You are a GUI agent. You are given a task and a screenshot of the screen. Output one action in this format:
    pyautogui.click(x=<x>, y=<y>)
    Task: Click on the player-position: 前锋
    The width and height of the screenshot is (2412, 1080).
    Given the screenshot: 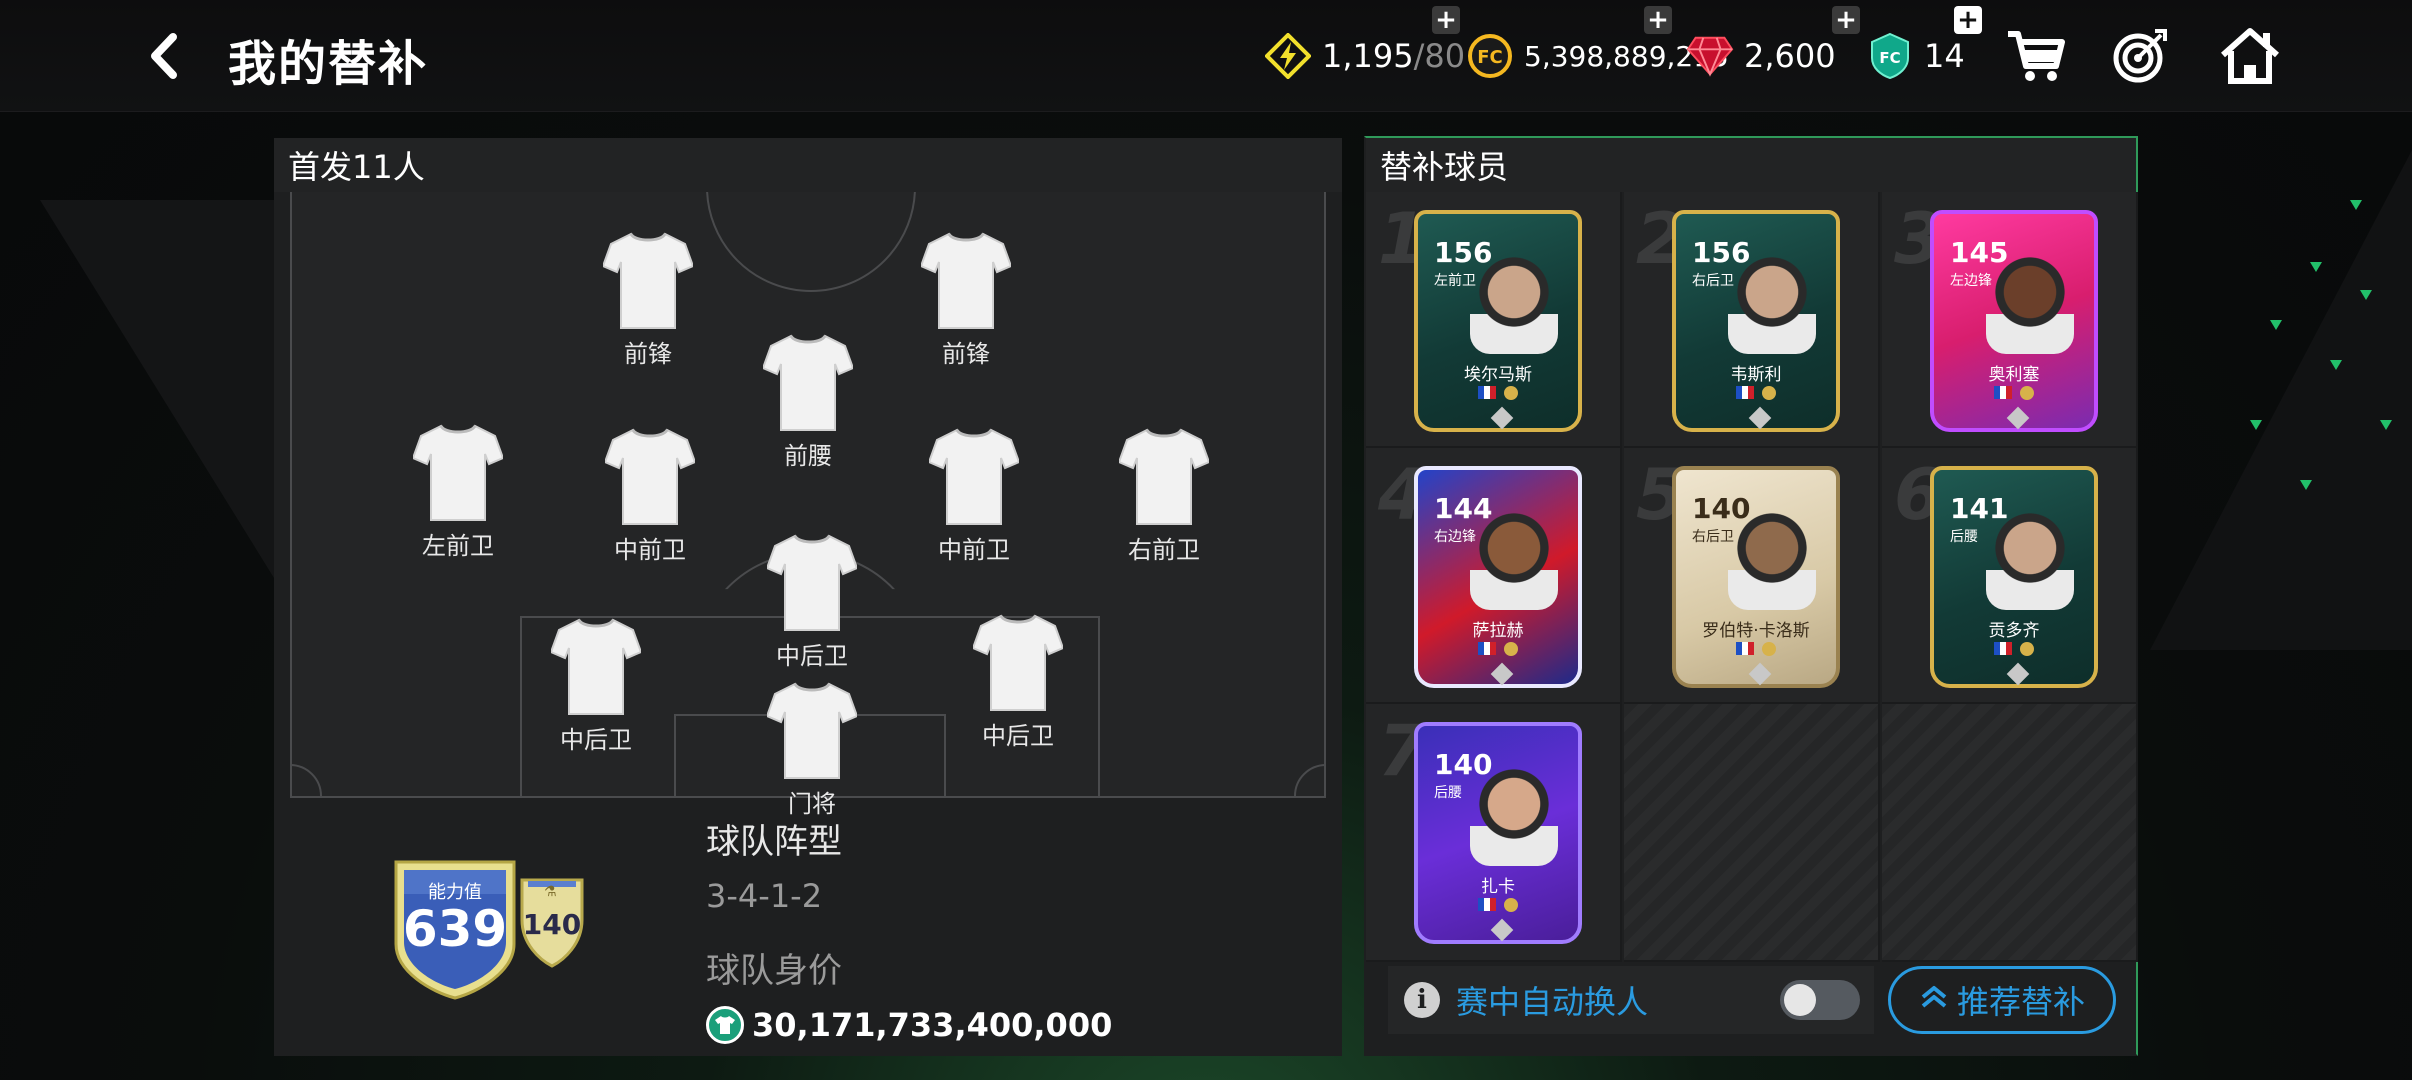 What is the action you would take?
    pyautogui.click(x=966, y=354)
    